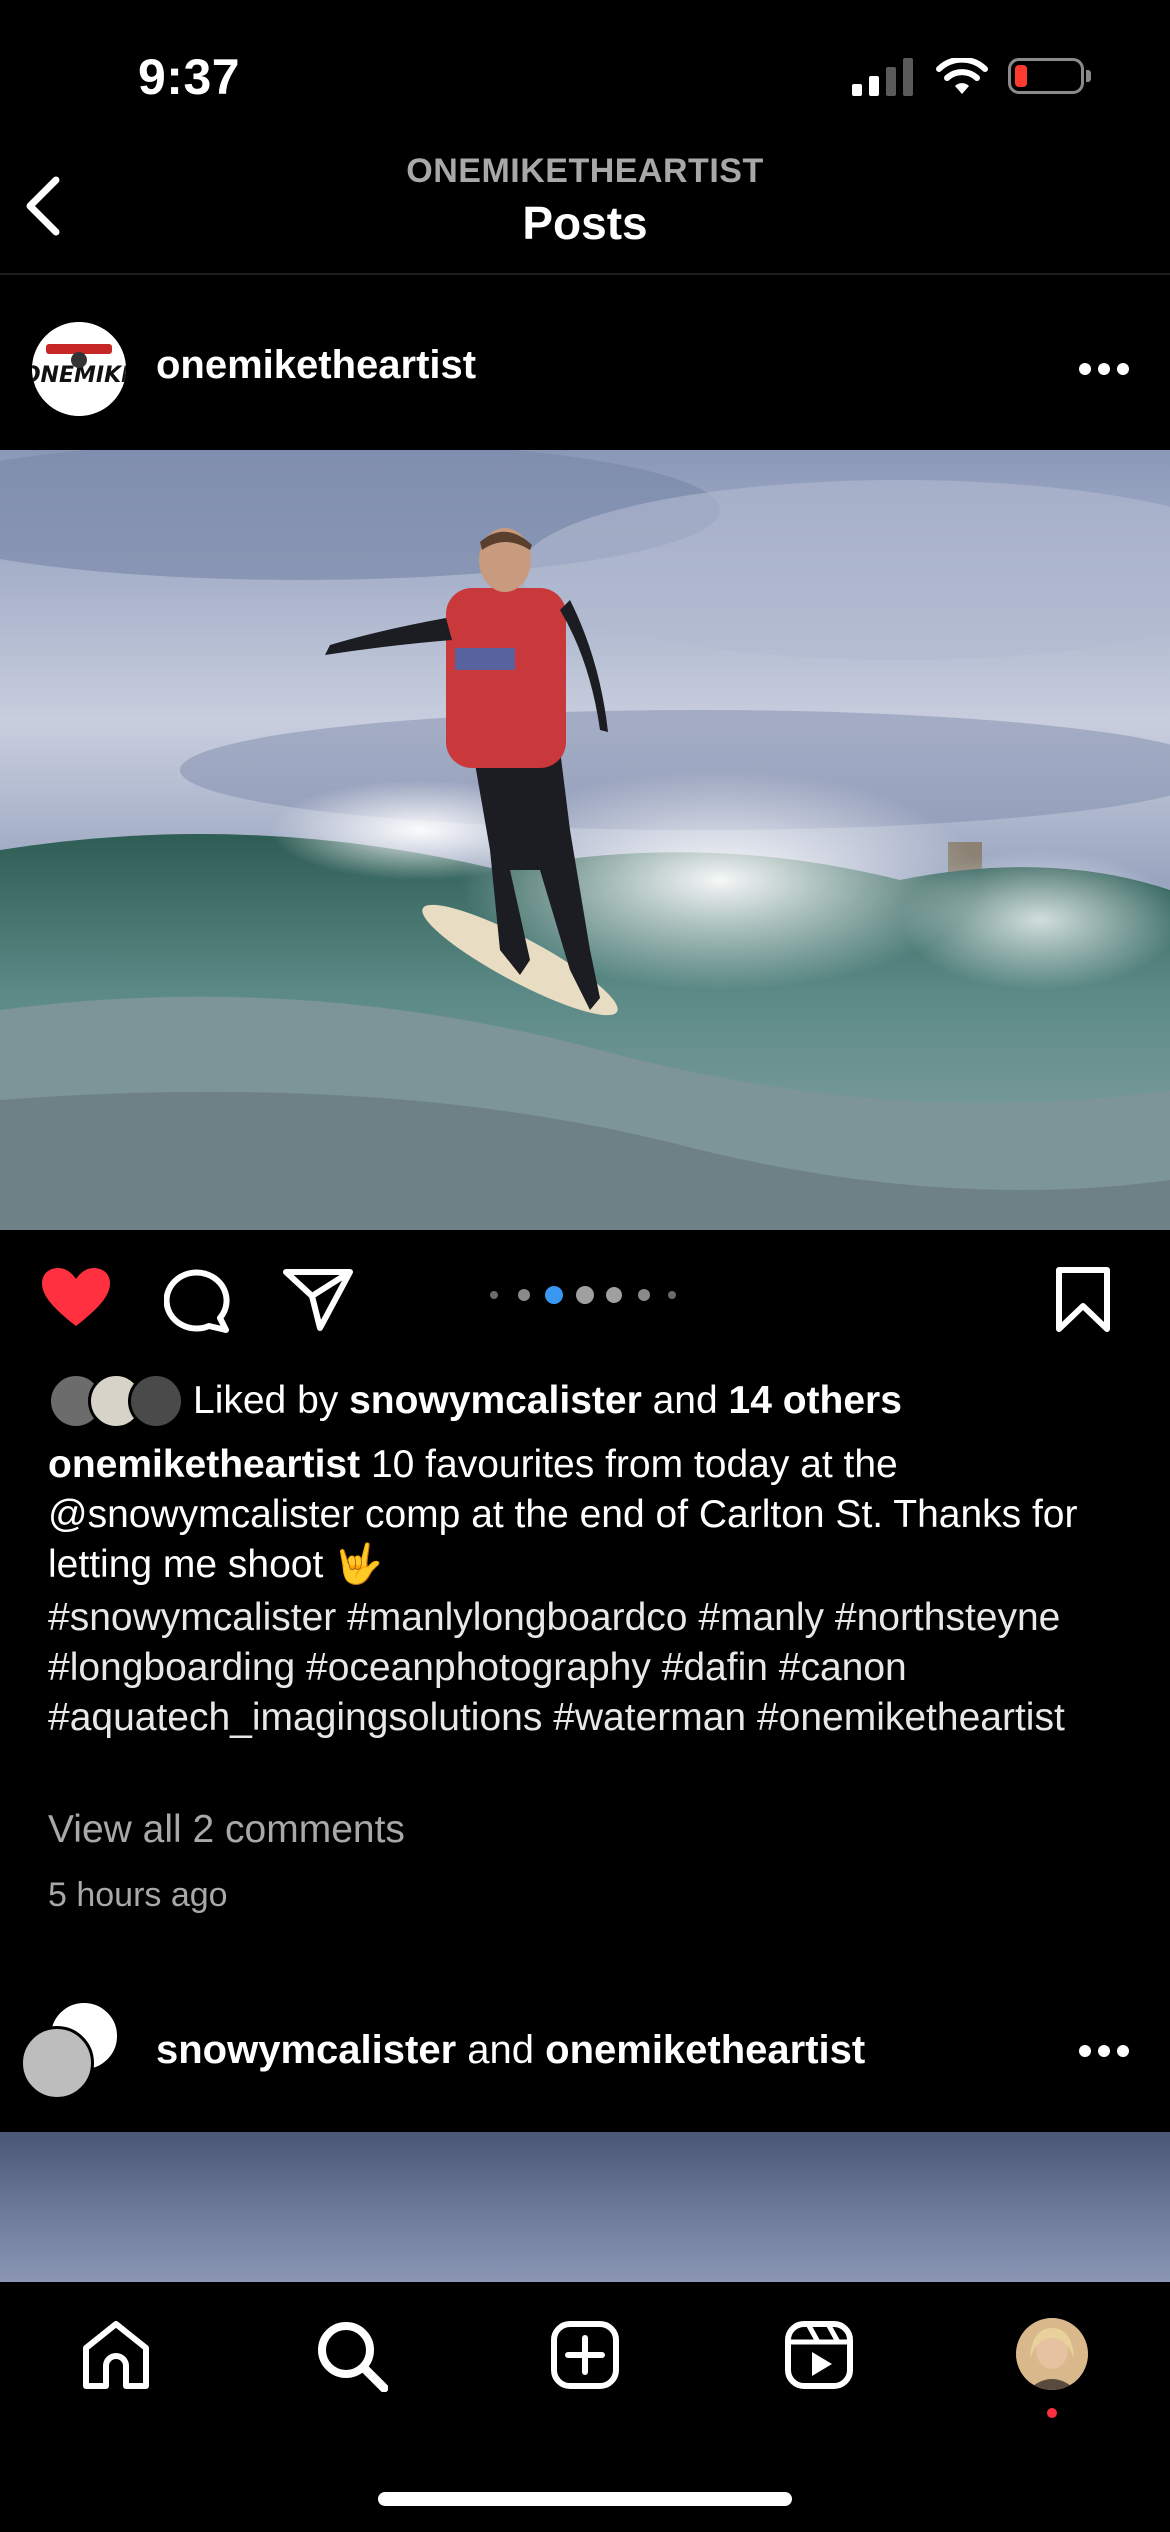 The height and width of the screenshot is (2532, 1170). What do you see at coordinates (585, 223) in the screenshot?
I see `page-title: Posts` at bounding box center [585, 223].